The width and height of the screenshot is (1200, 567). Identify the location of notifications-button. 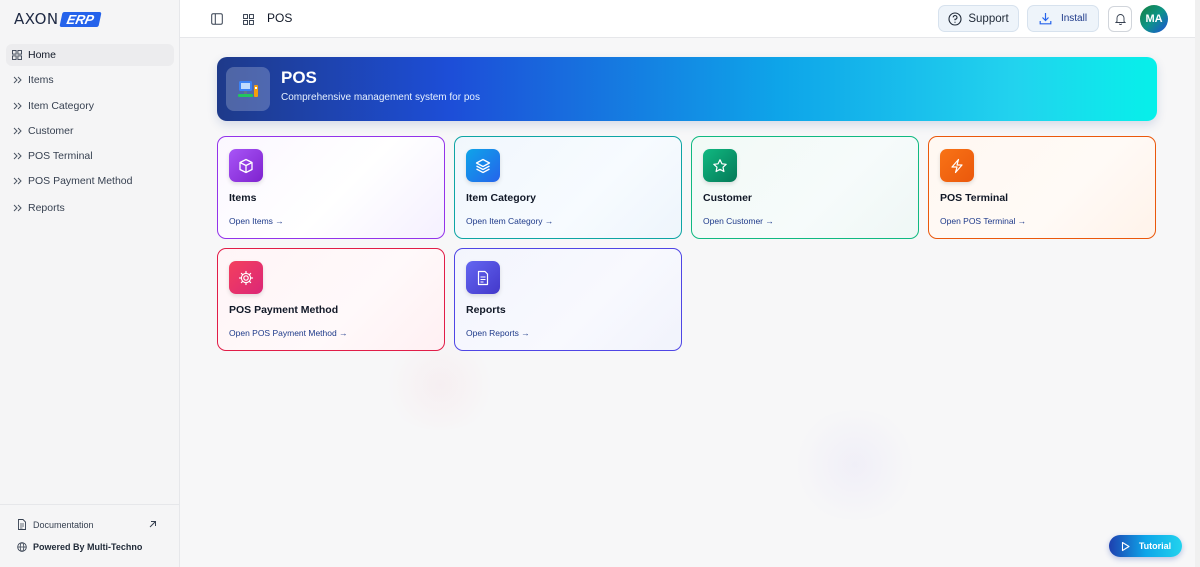
(1120, 19).